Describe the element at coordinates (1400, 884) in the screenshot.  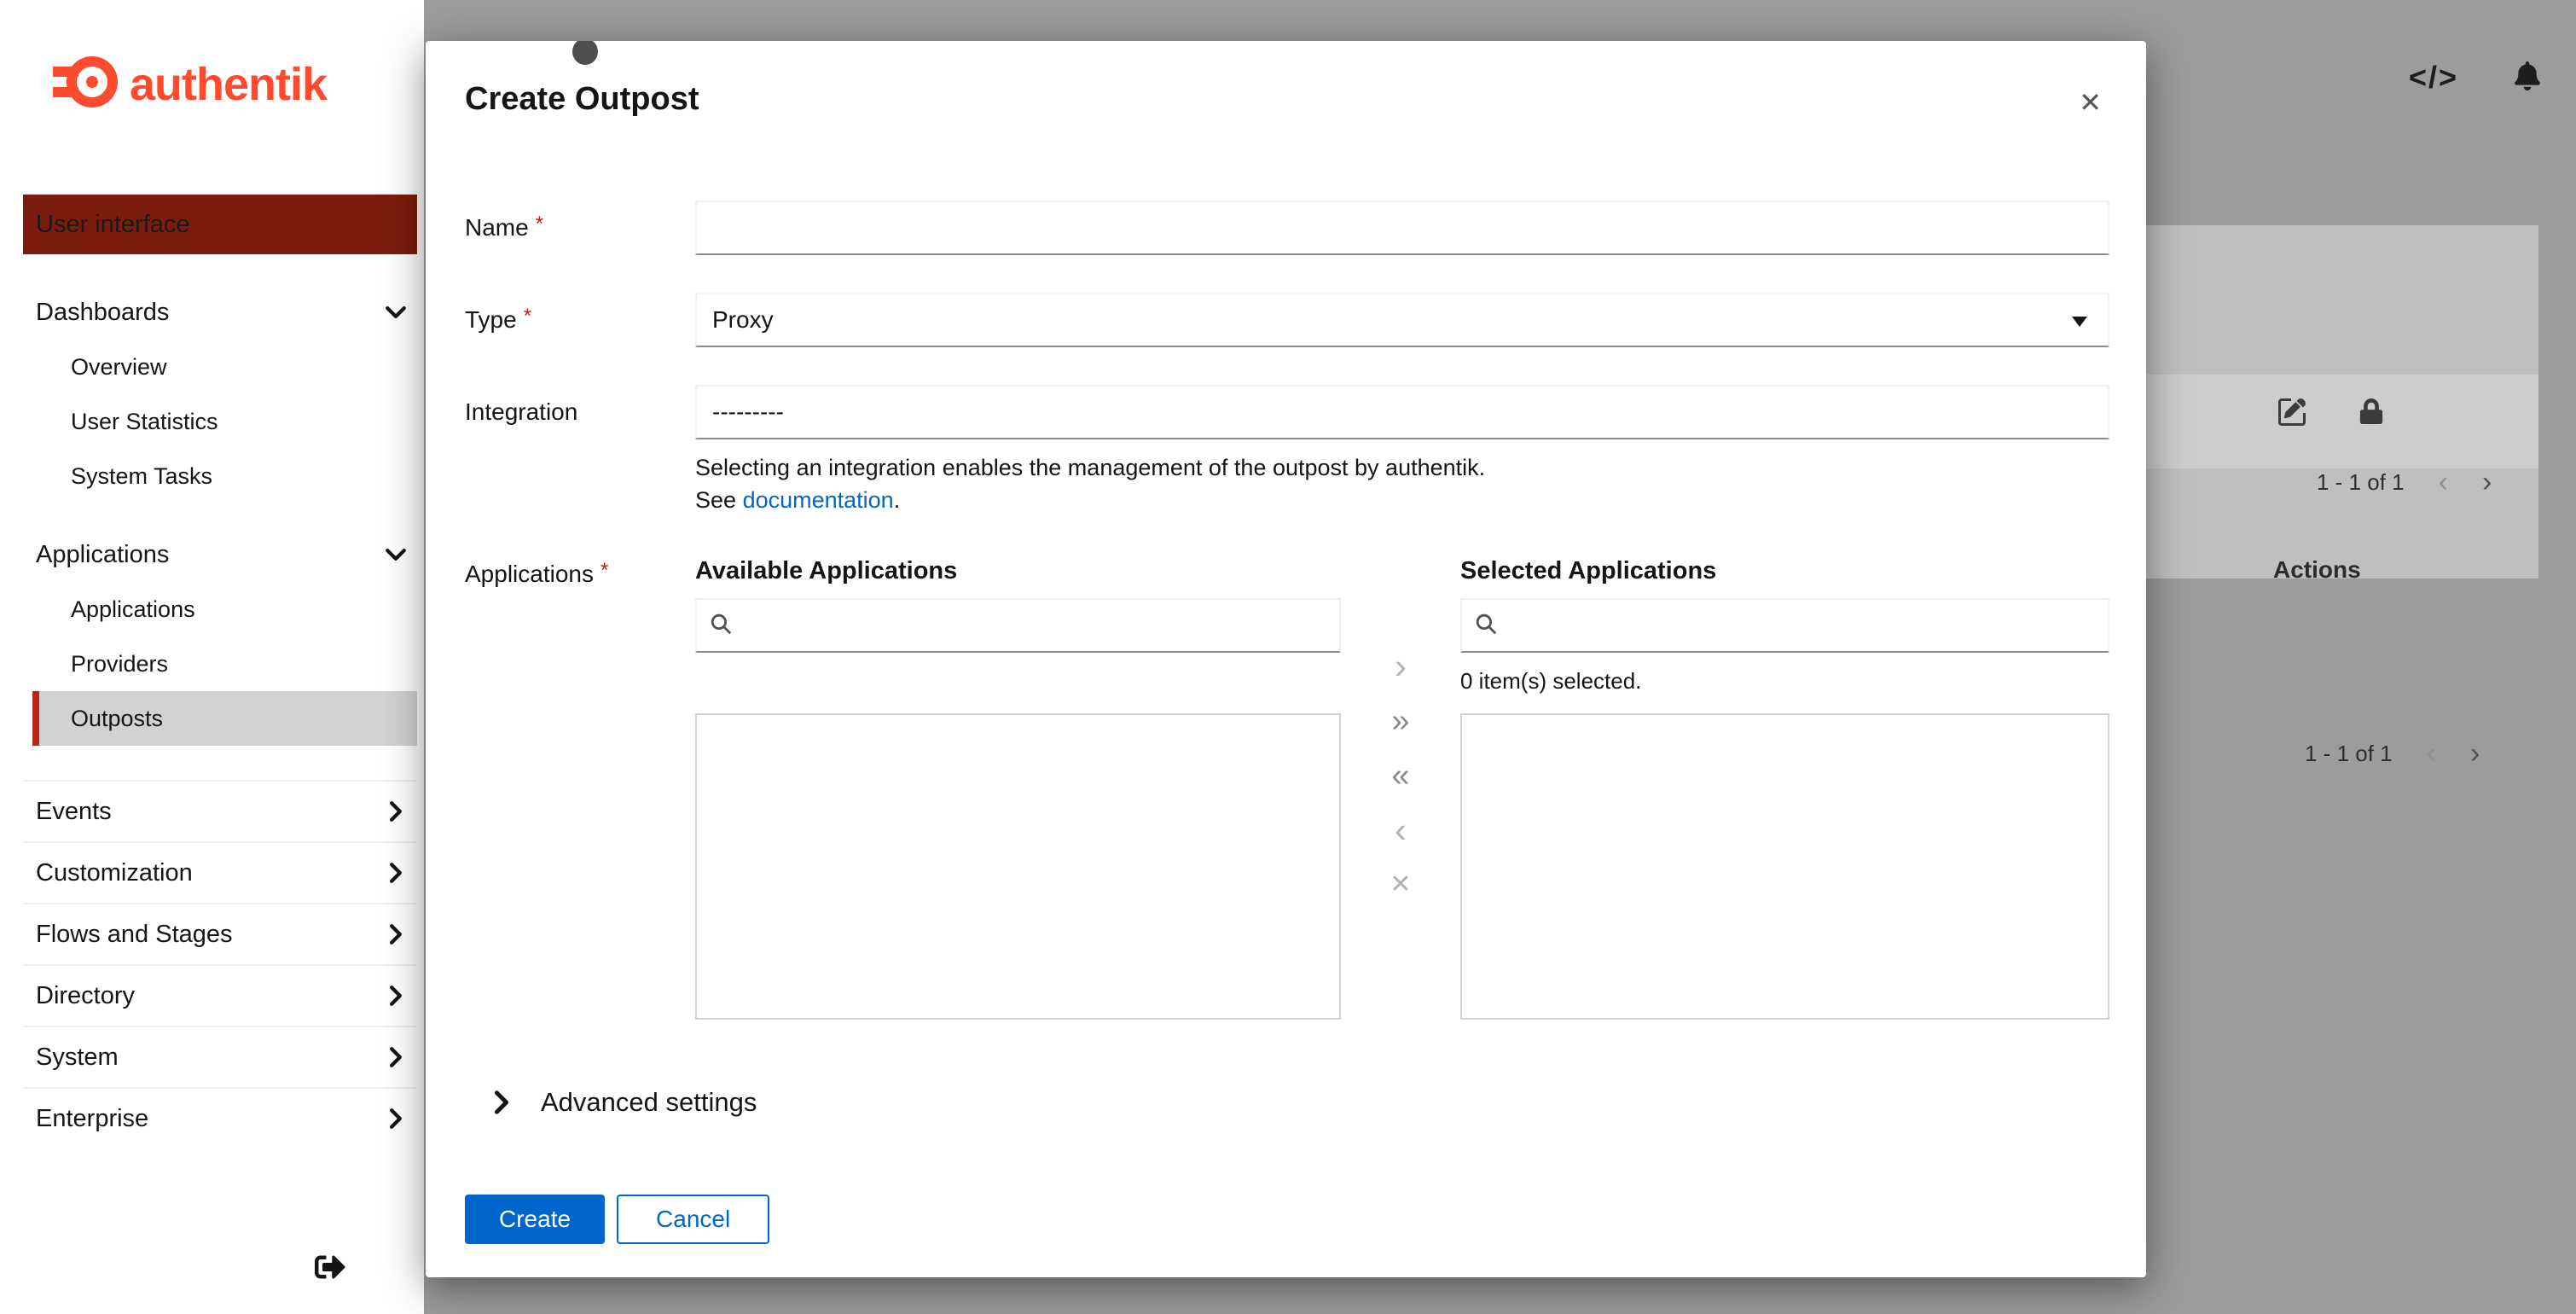
I see `clear-selection-button: ✕` at that location.